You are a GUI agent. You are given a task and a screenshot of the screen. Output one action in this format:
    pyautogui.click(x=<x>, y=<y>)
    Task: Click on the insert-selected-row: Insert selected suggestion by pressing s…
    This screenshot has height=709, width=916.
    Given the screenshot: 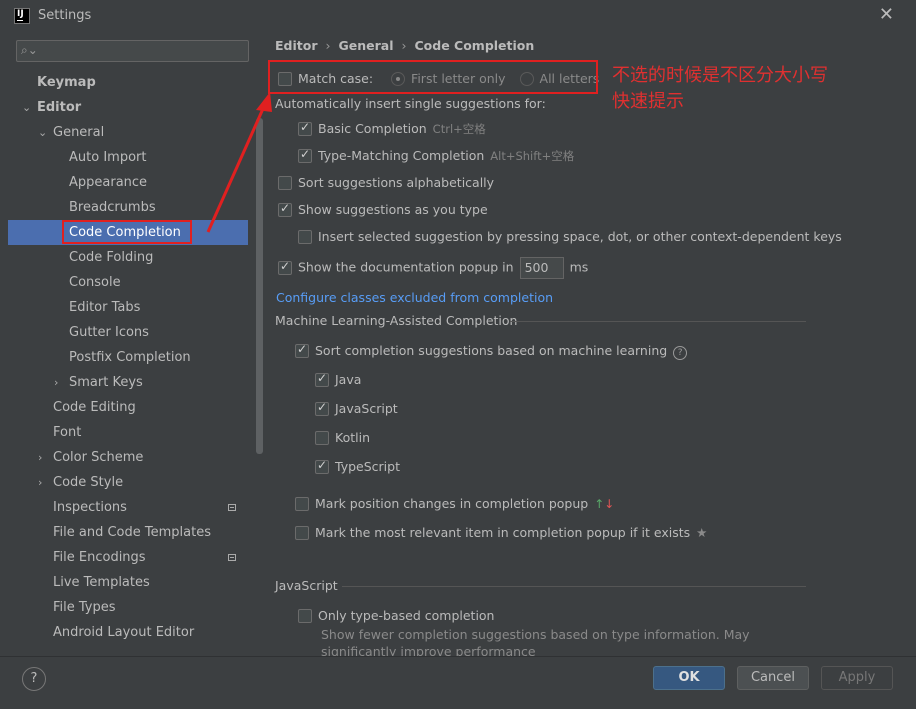 What is the action you would take?
    pyautogui.click(x=570, y=236)
    